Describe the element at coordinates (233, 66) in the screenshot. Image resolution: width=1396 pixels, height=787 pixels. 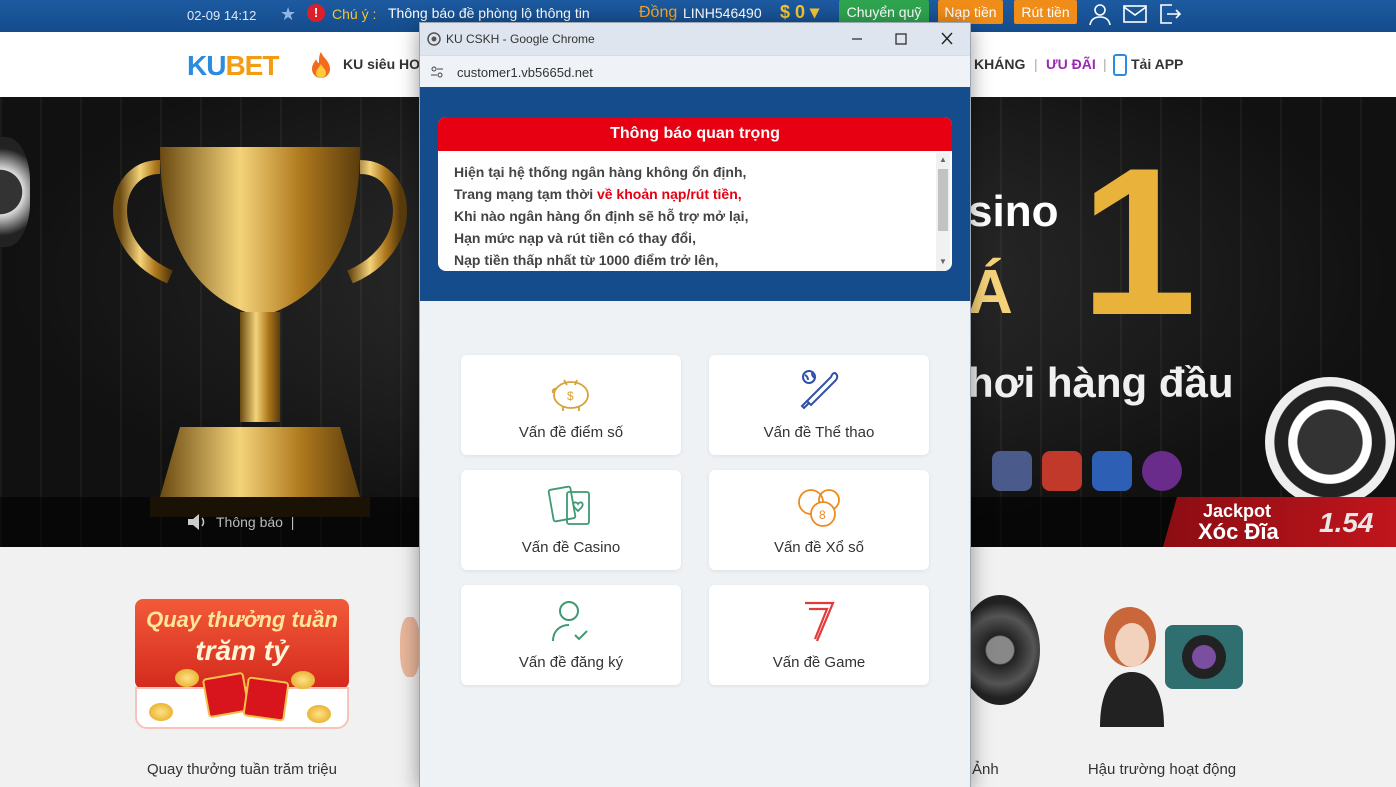
I see `kubet-logo: KUBET` at that location.